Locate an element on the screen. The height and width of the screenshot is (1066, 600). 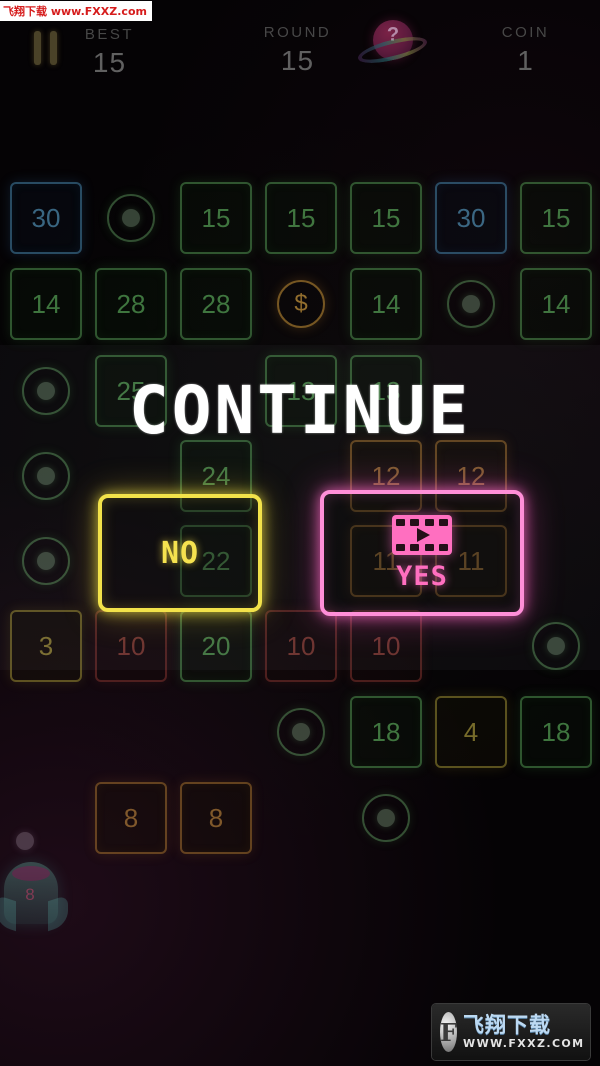
watermark-logo-icon: F is located at coordinates (449, 1032).